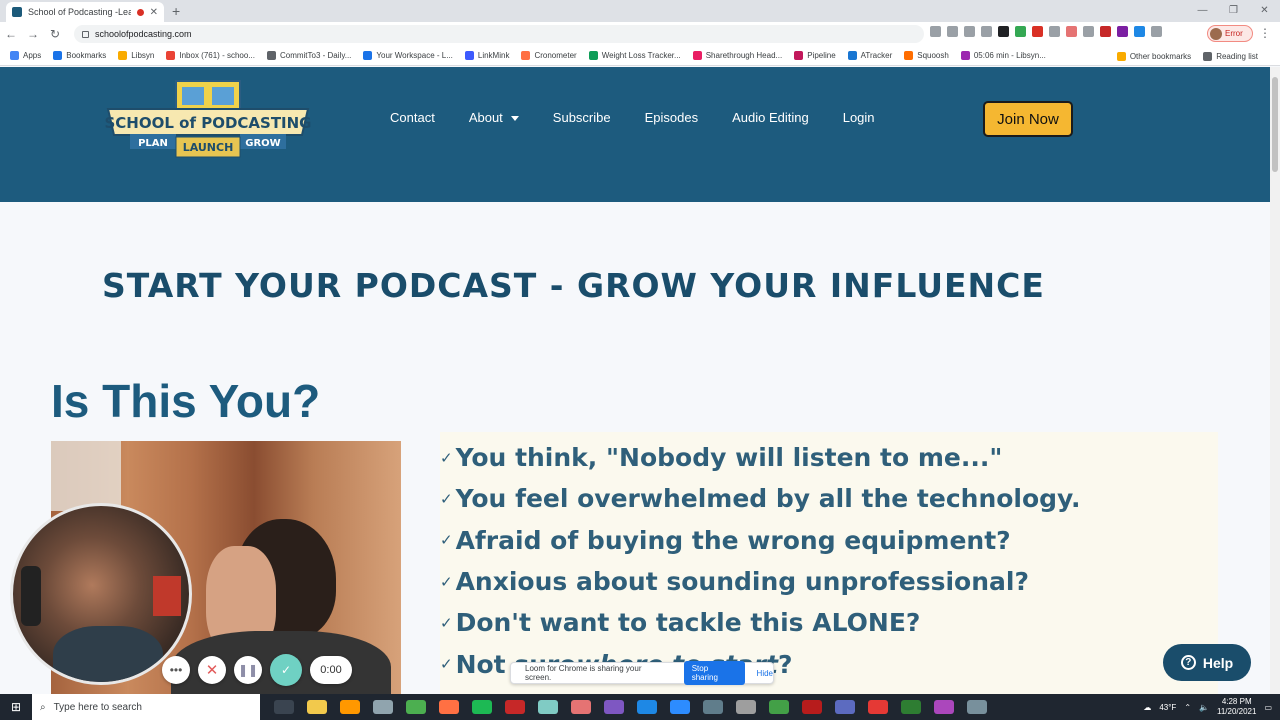  I want to click on bubble-book, so click(167, 596).